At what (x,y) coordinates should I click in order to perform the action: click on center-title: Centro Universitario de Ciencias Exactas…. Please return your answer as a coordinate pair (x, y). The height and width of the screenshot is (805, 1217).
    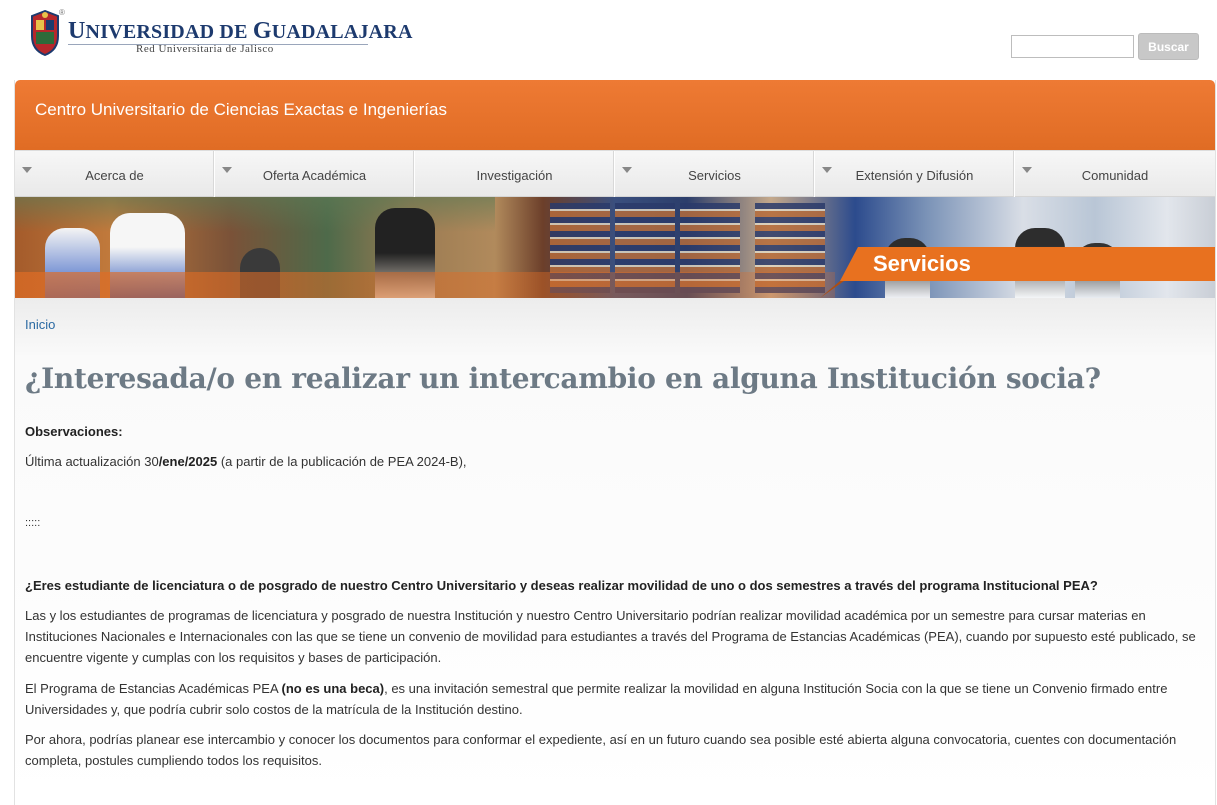
    Looking at the image, I should click on (241, 110).